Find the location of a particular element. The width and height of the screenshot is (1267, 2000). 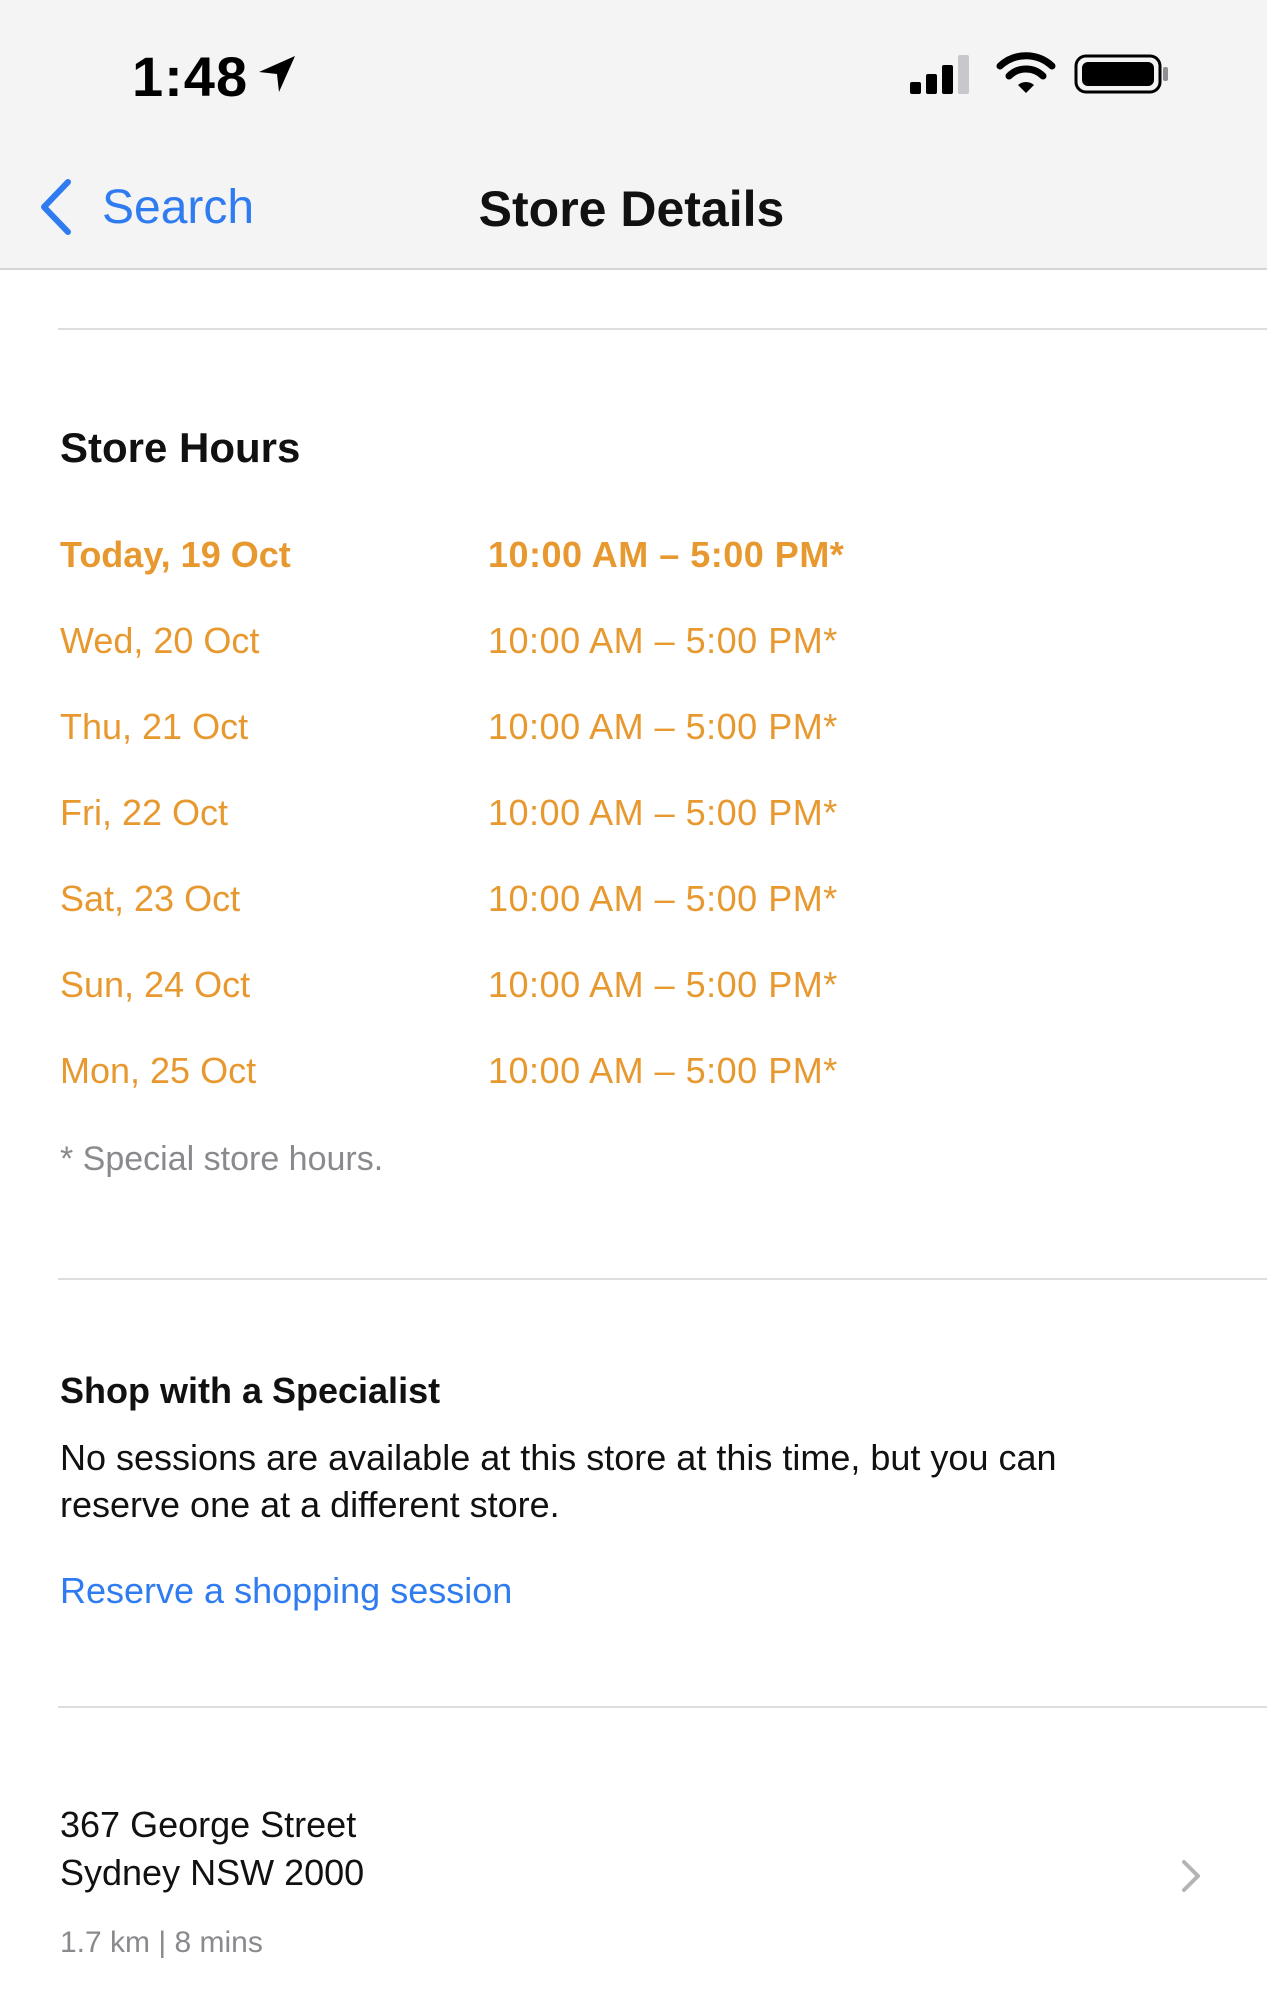

status-time: 1:48 is located at coordinates (190, 76).